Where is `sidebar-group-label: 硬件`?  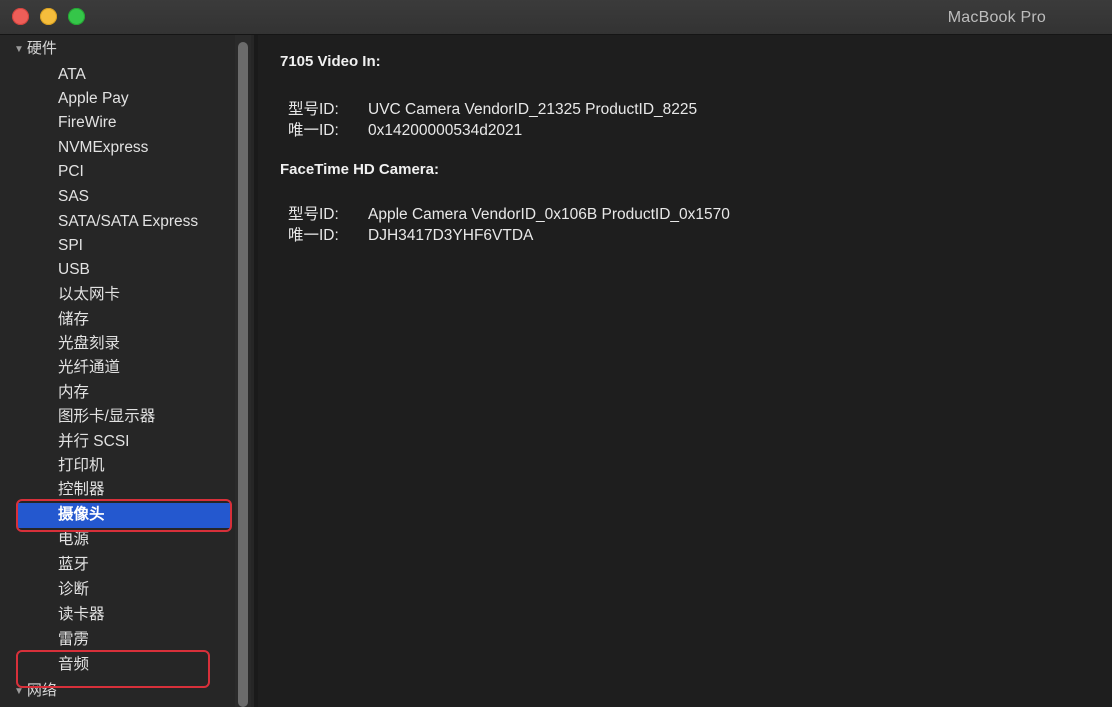 sidebar-group-label: 硬件 is located at coordinates (41, 48).